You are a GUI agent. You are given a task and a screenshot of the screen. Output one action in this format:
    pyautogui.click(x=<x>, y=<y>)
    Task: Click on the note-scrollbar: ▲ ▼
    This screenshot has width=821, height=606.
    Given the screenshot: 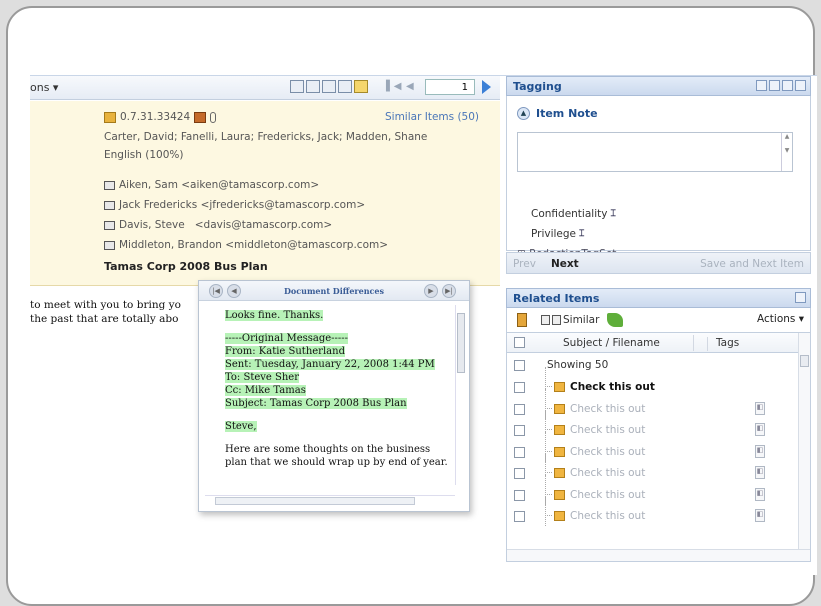 What is the action you would take?
    pyautogui.click(x=786, y=152)
    